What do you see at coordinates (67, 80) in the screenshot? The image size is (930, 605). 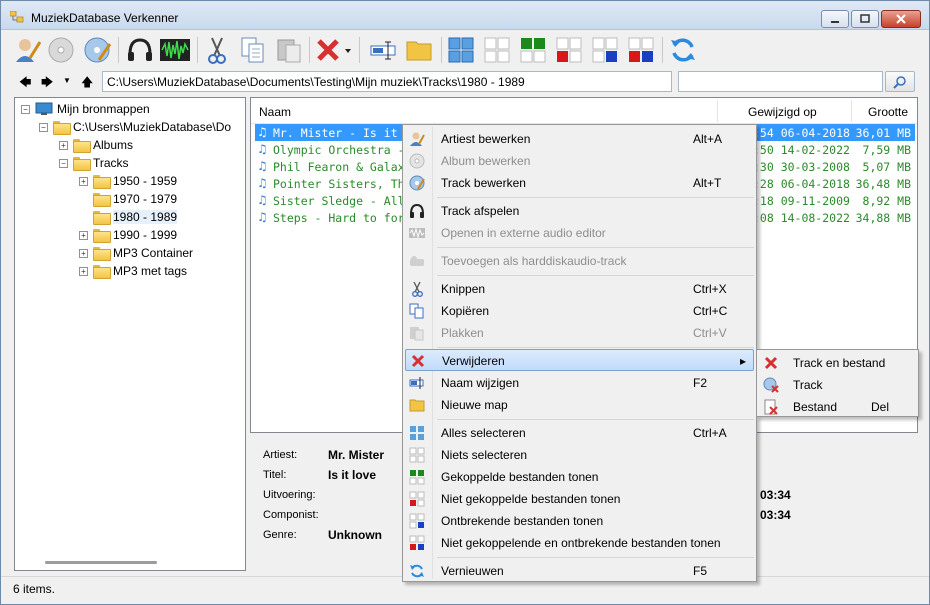 I see `history-dropdown-icon: ▼` at bounding box center [67, 80].